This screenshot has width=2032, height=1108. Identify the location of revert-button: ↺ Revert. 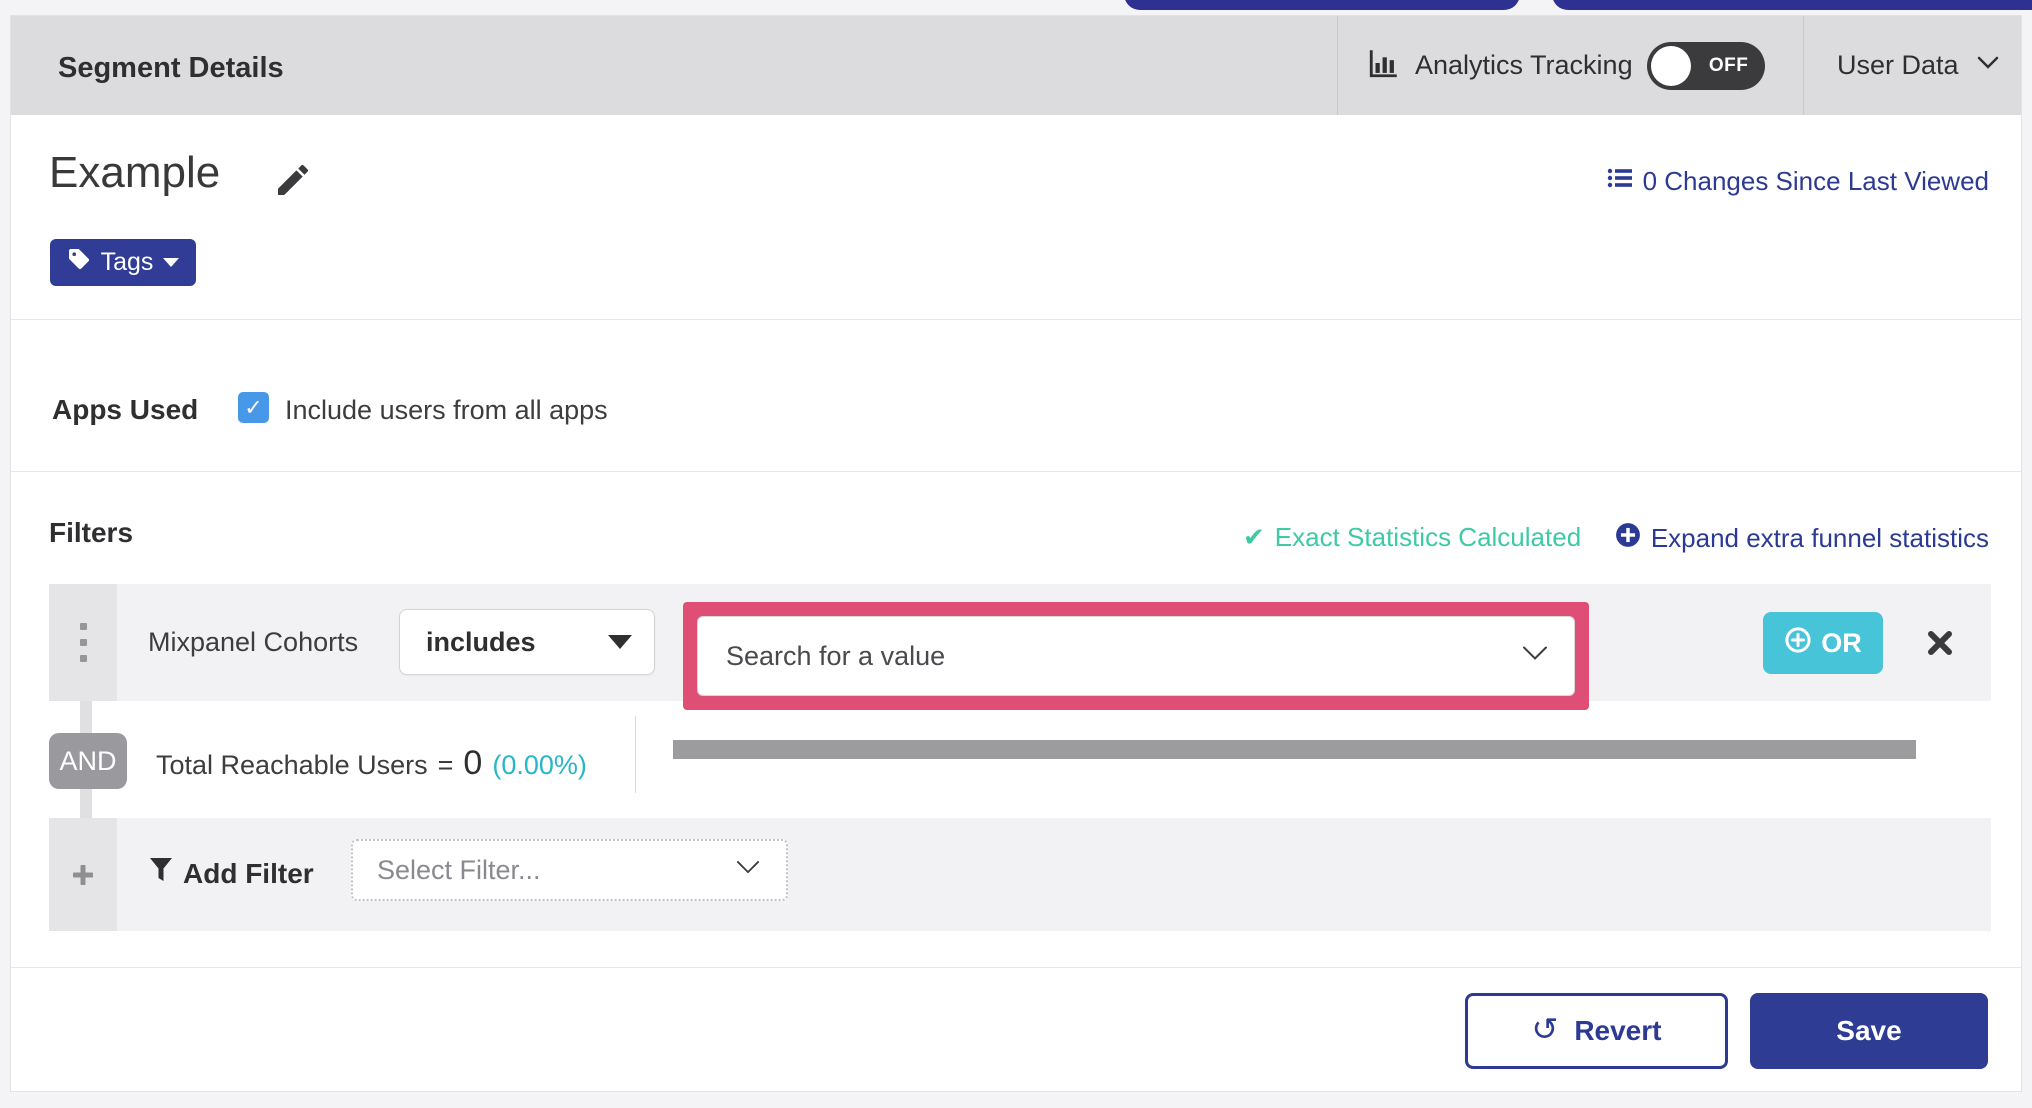
(1596, 1031).